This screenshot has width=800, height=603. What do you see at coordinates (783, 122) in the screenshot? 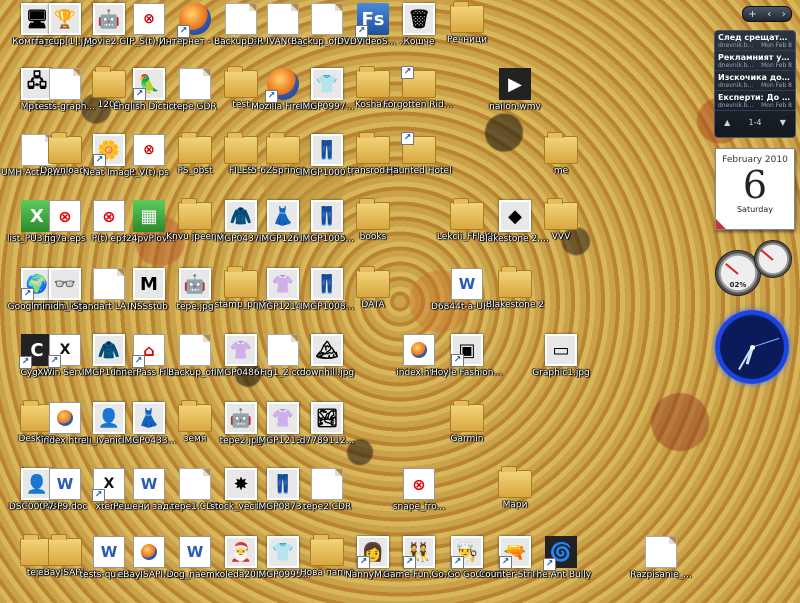
I see `feed-next-button: ▼` at bounding box center [783, 122].